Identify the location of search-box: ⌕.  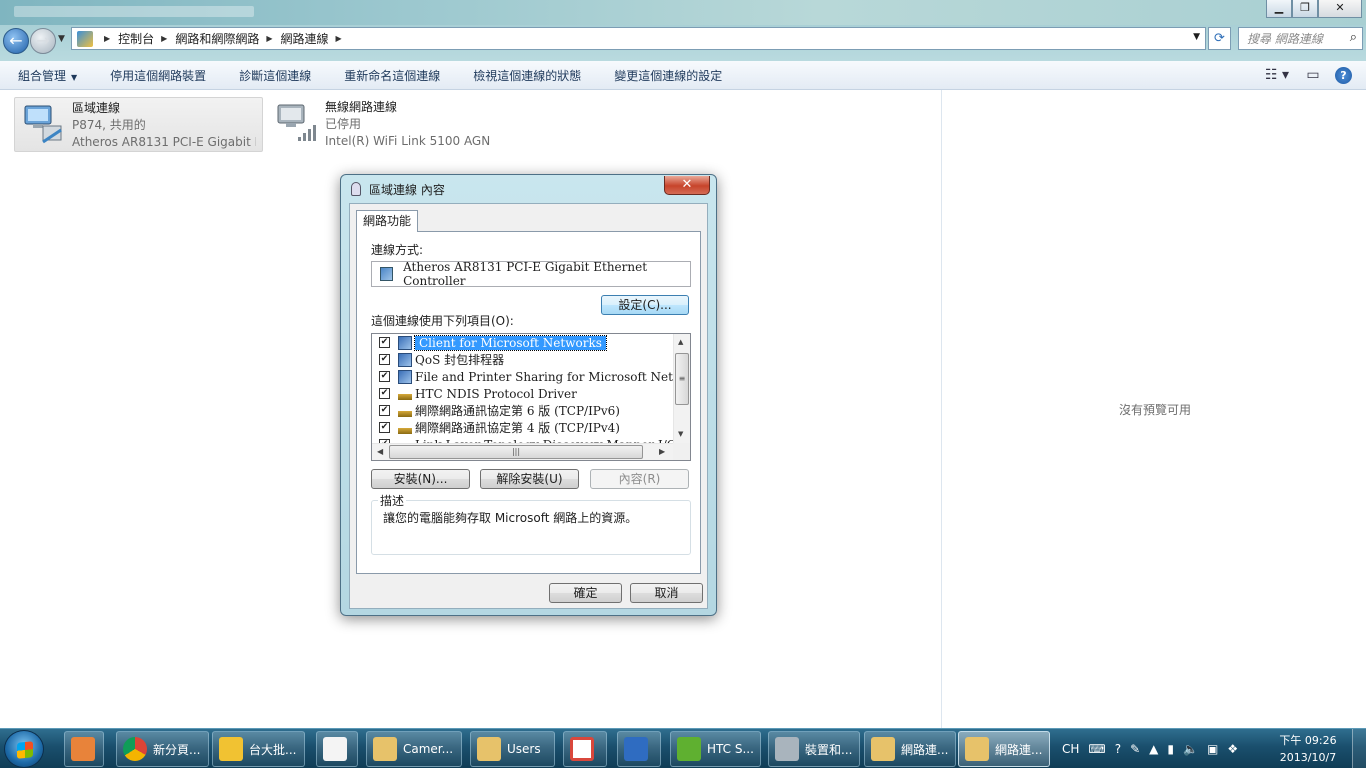
(1300, 38).